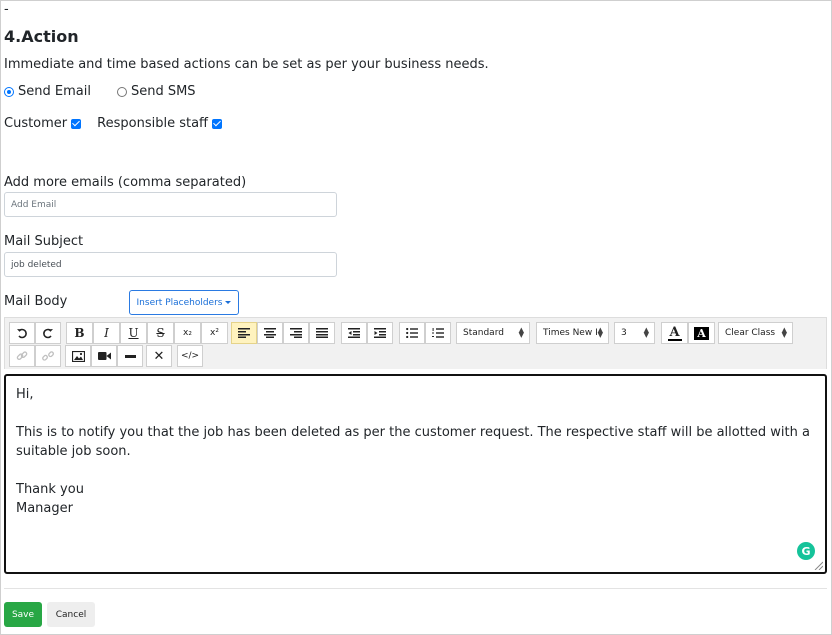 The image size is (832, 635). I want to click on background-color-button: A, so click(701, 333).